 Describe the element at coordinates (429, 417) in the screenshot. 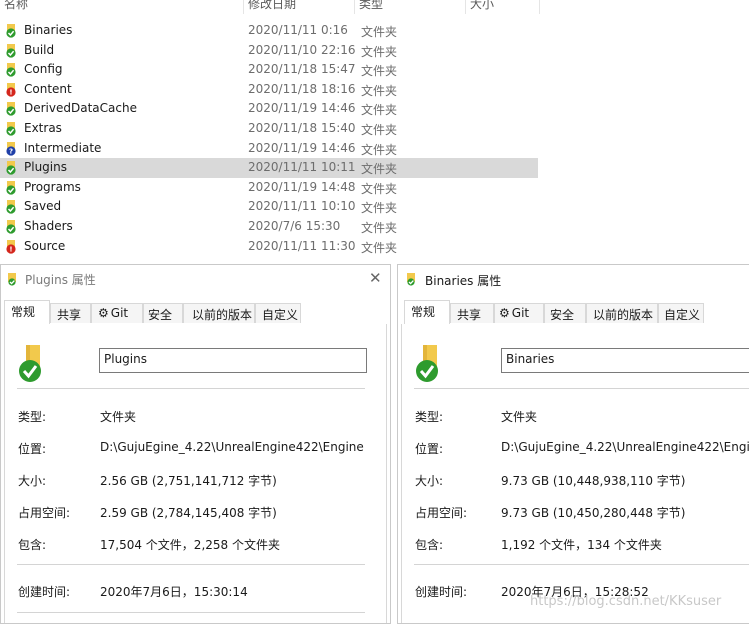

I see `type-label: 类型:` at that location.